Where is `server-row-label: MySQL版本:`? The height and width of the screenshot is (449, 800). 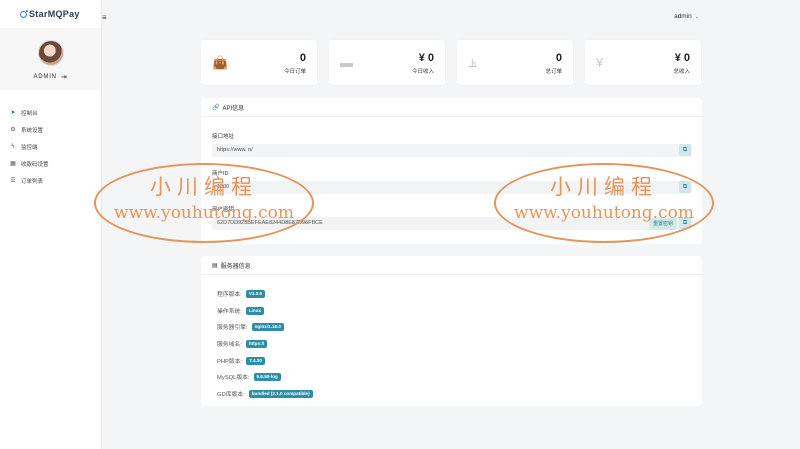
server-row-label: MySQL版本: is located at coordinates (233, 378).